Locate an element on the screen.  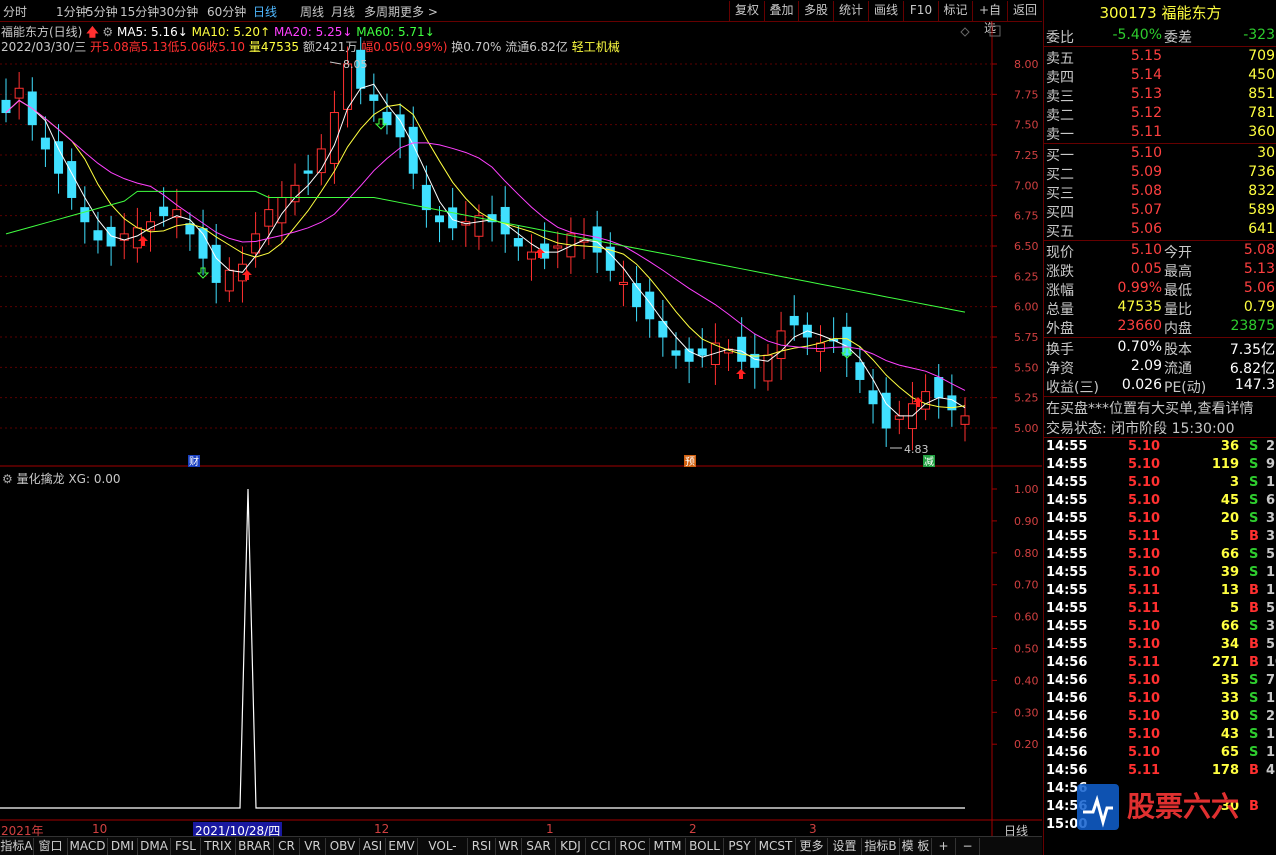
tick-row: 14:56 5.10 30 S 2 is located at coordinates (1160, 718).